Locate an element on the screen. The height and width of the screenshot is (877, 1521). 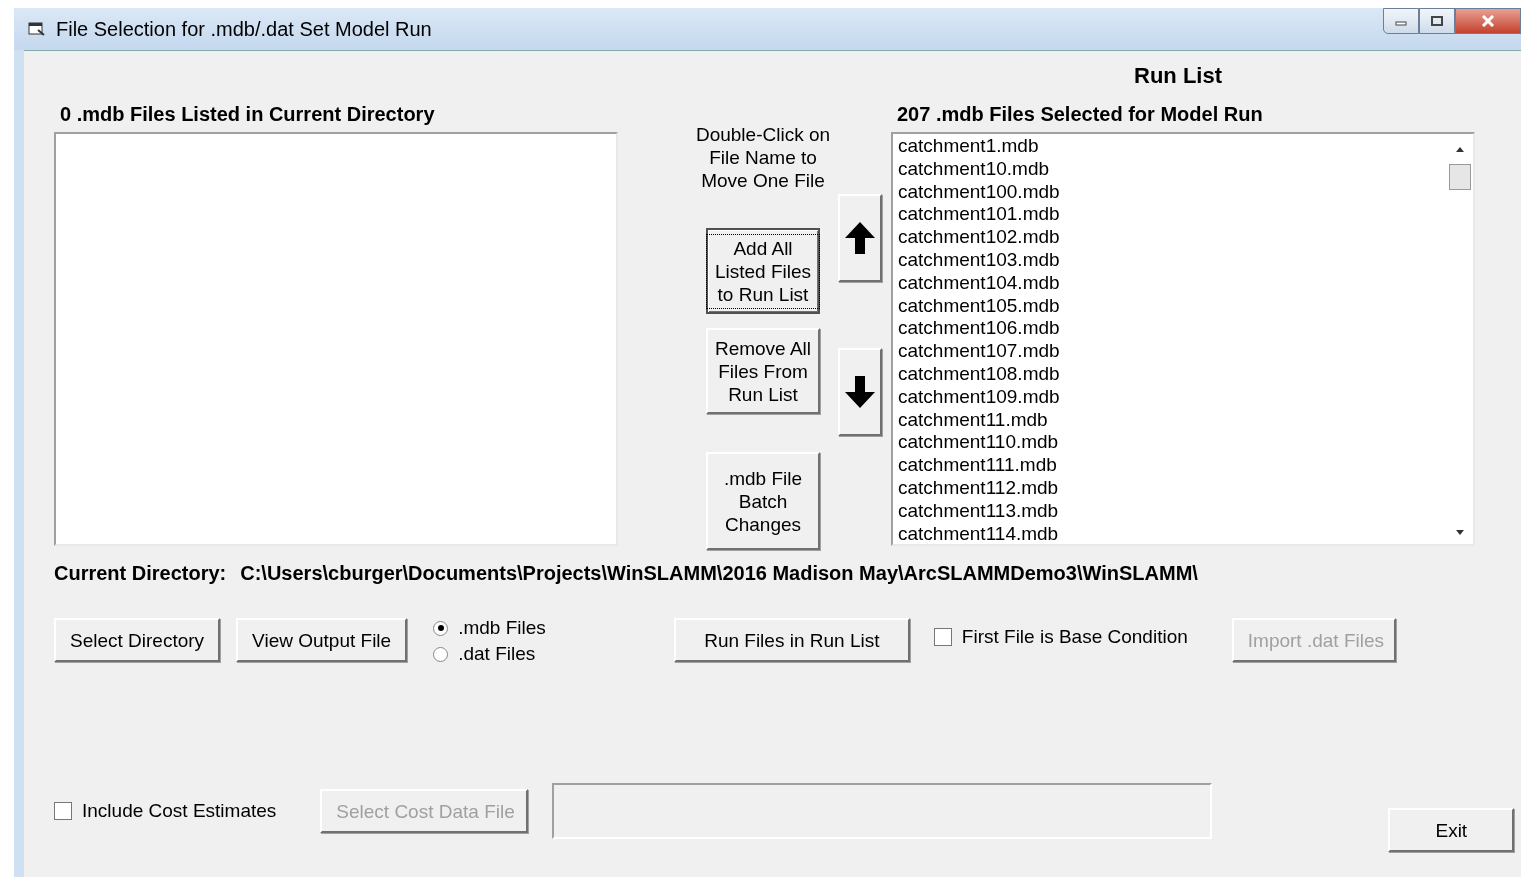
list-item: catchment102.mdb is located at coordinates (1170, 237).